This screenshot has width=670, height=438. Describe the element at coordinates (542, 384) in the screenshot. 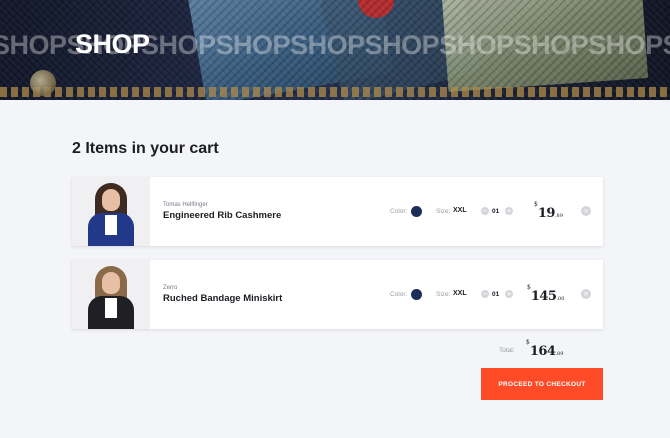

I see `proceed-to-checkout-button: PROCEED TO CHECKOUT` at that location.